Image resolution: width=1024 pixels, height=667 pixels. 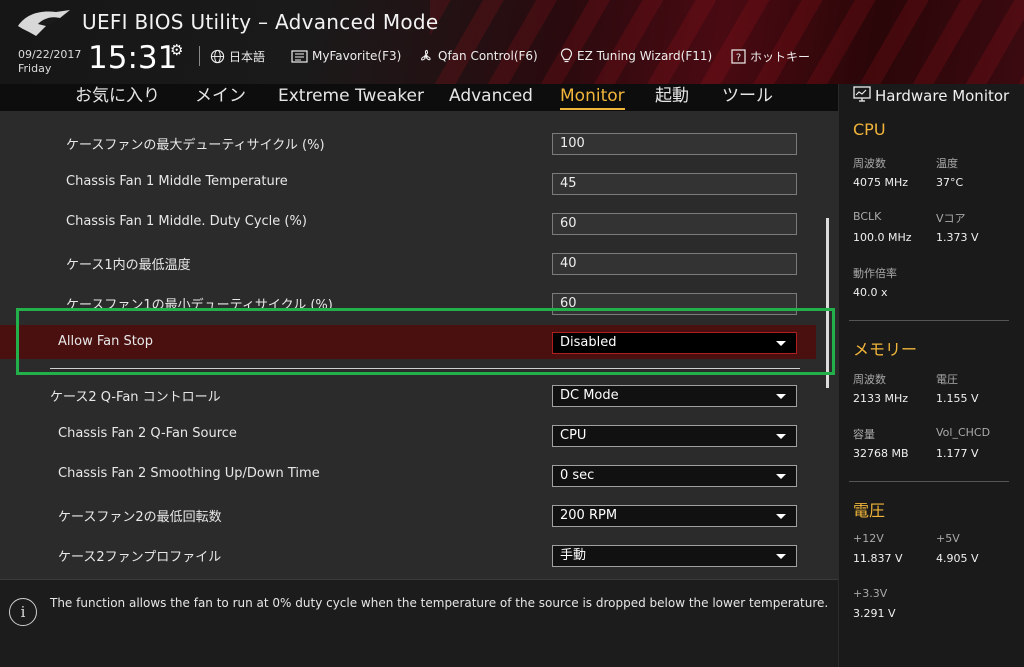 What do you see at coordinates (864, 434) in the screenshot?
I see `mem-capacity-label: 容量` at bounding box center [864, 434].